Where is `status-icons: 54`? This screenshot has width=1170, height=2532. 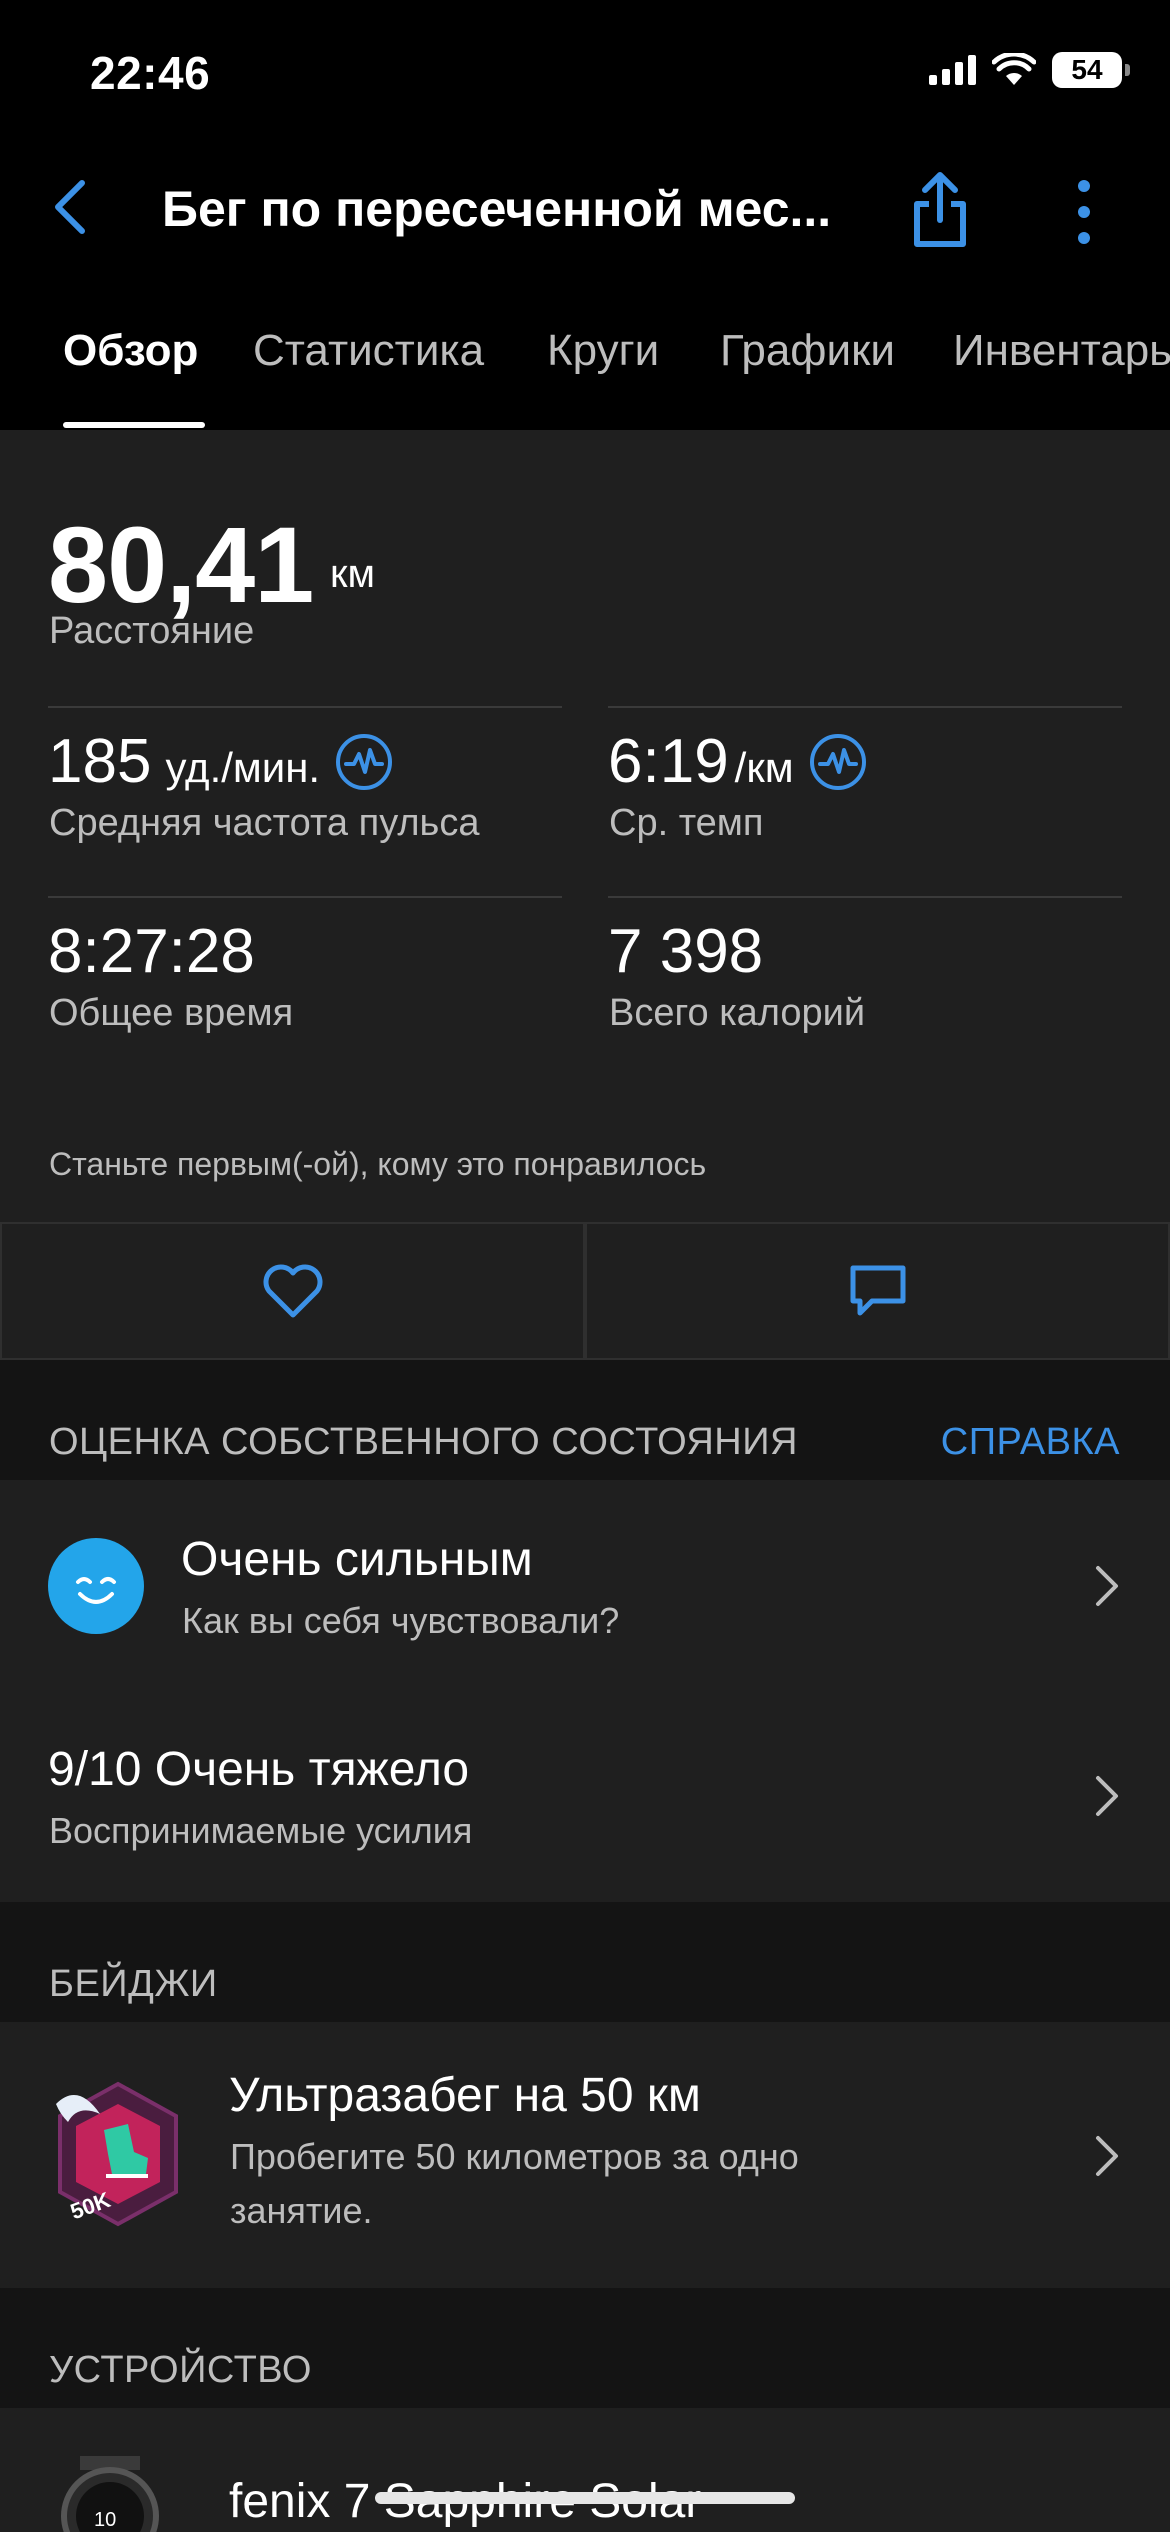 status-icons: 54 is located at coordinates (1029, 70).